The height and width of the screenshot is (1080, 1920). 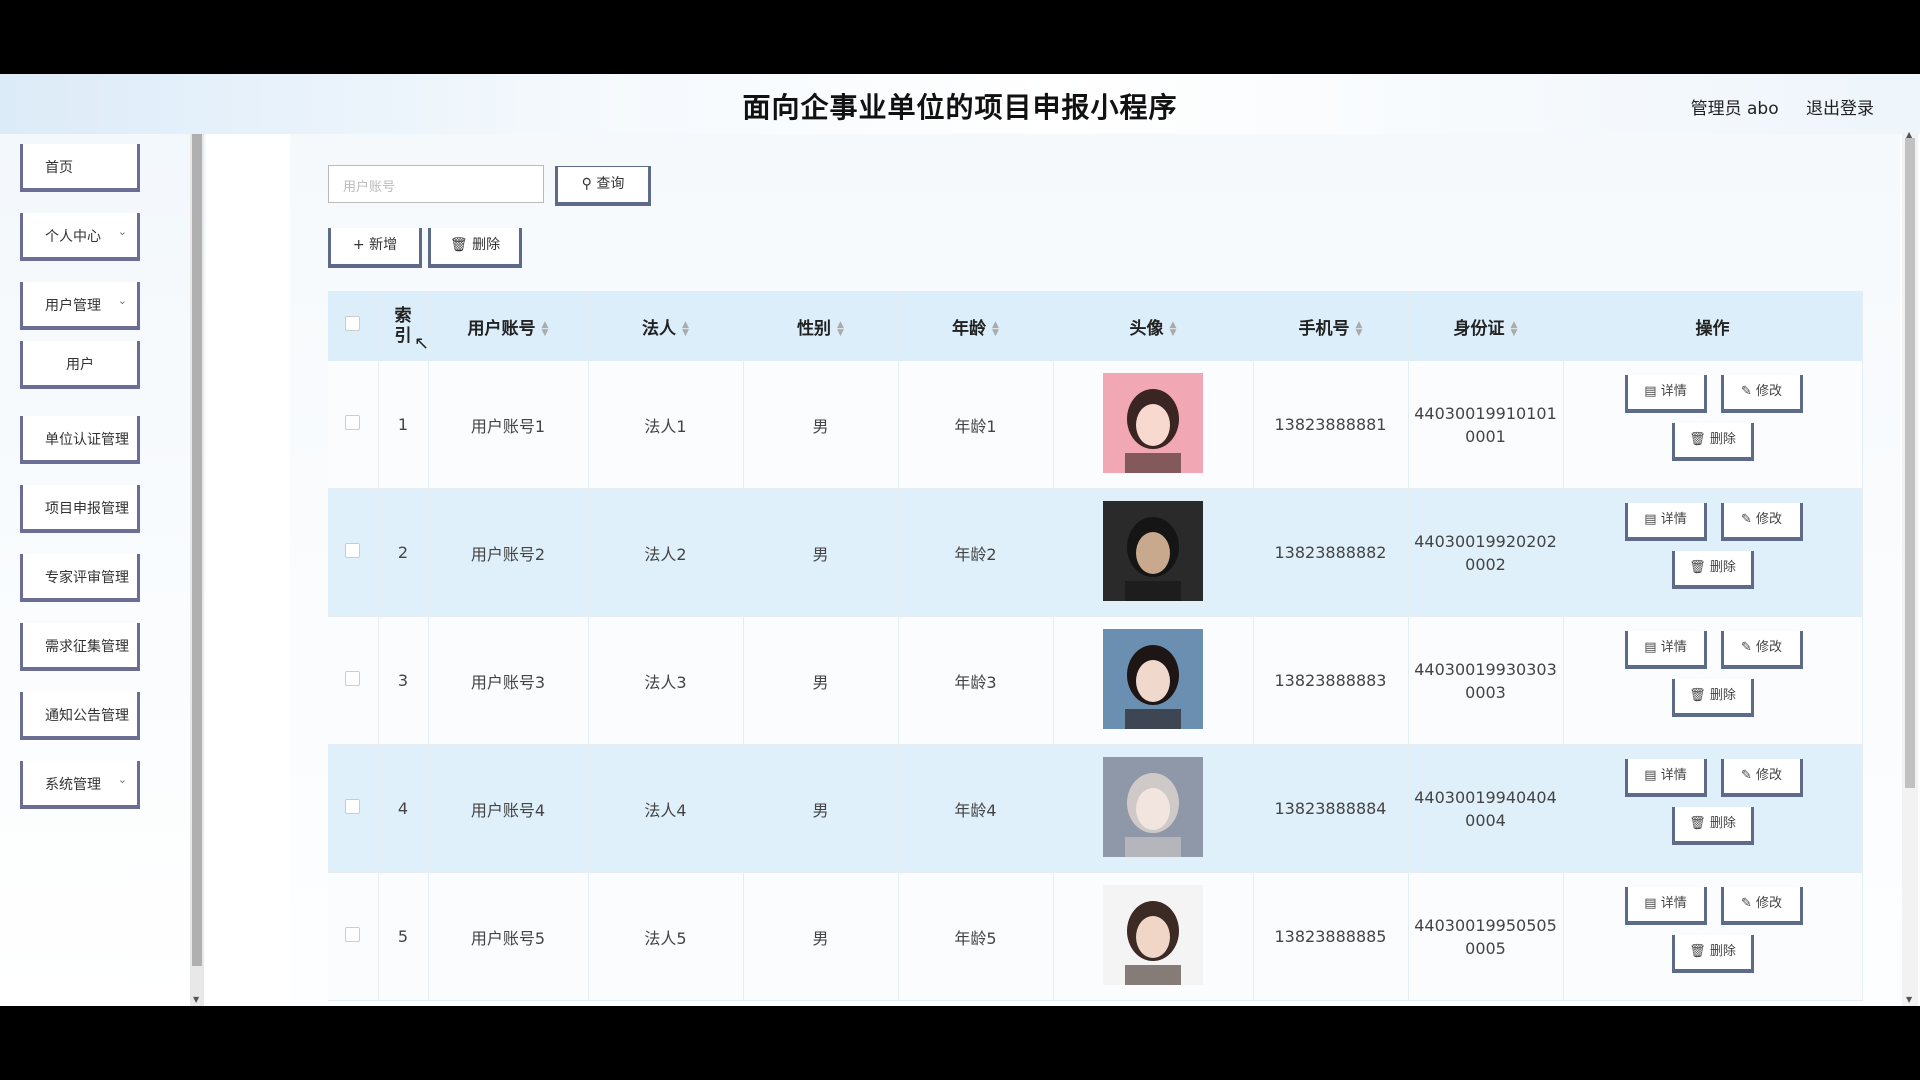 What do you see at coordinates (1712, 328) in the screenshot?
I see `header-label: 操作` at bounding box center [1712, 328].